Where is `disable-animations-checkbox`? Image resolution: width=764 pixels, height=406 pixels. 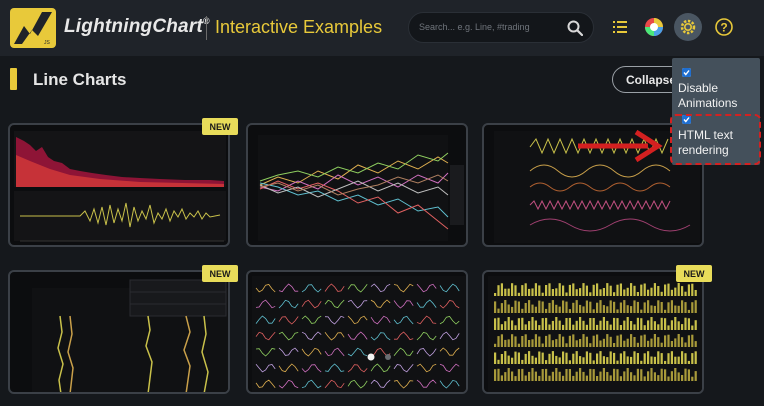
disable-animations-checkbox is located at coordinates (686, 72).